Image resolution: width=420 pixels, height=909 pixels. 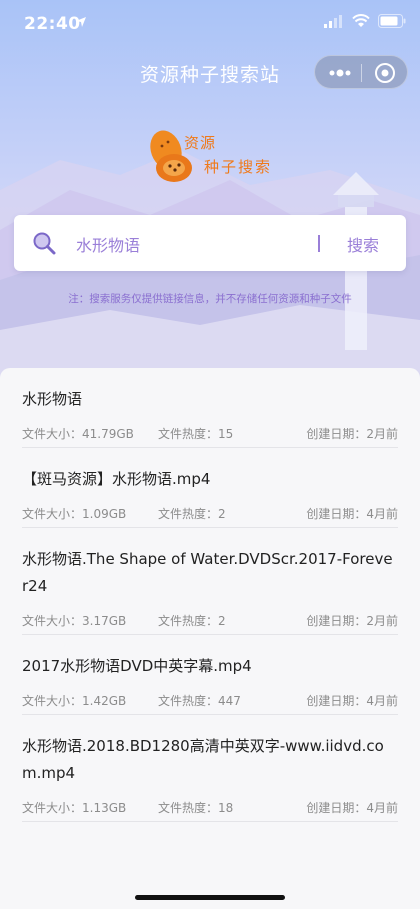 I want to click on logo-text-line2: 种子搜索, so click(x=238, y=167).